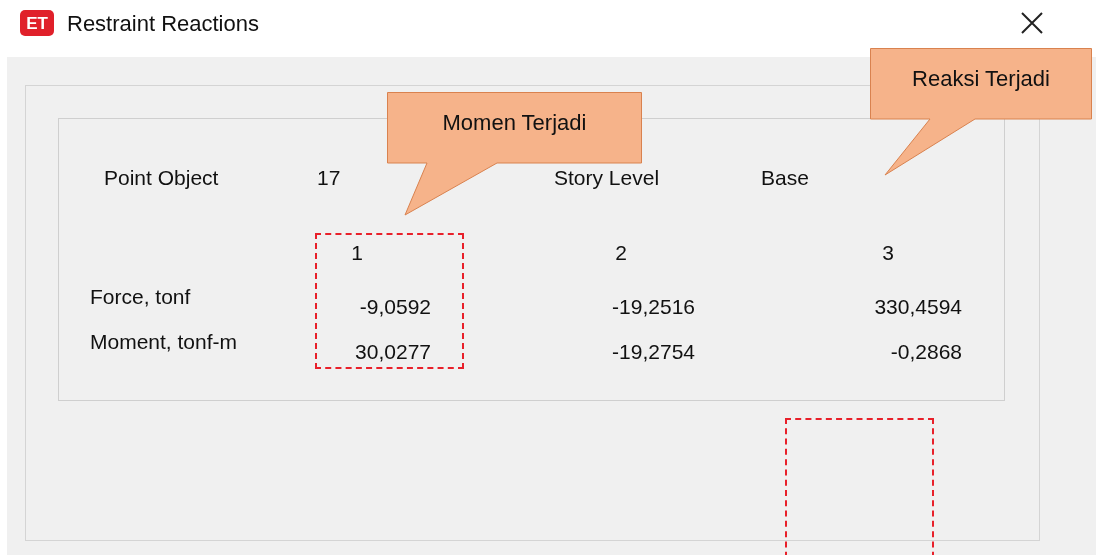 The image size is (1103, 555). Describe the element at coordinates (37, 23) in the screenshot. I see `app-logo: ET` at that location.